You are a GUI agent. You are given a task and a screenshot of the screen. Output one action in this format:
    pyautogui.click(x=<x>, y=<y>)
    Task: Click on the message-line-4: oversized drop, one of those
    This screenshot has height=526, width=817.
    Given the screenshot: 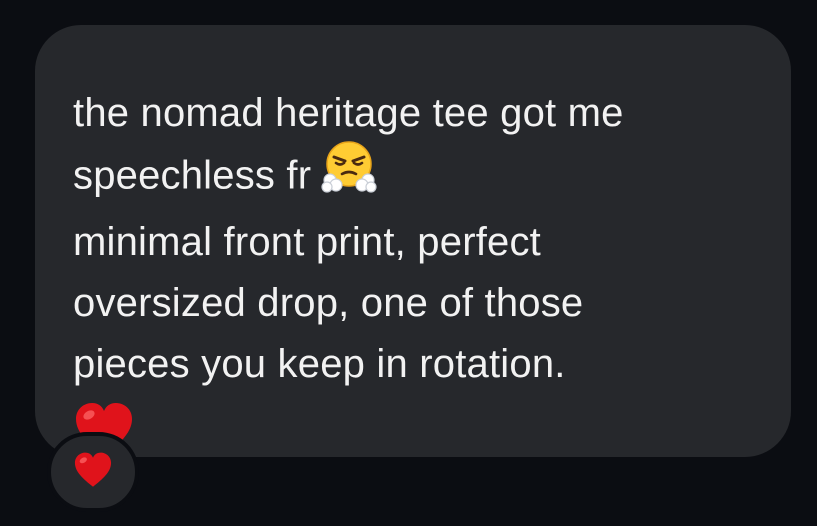 What is the action you would take?
    pyautogui.click(x=328, y=303)
    